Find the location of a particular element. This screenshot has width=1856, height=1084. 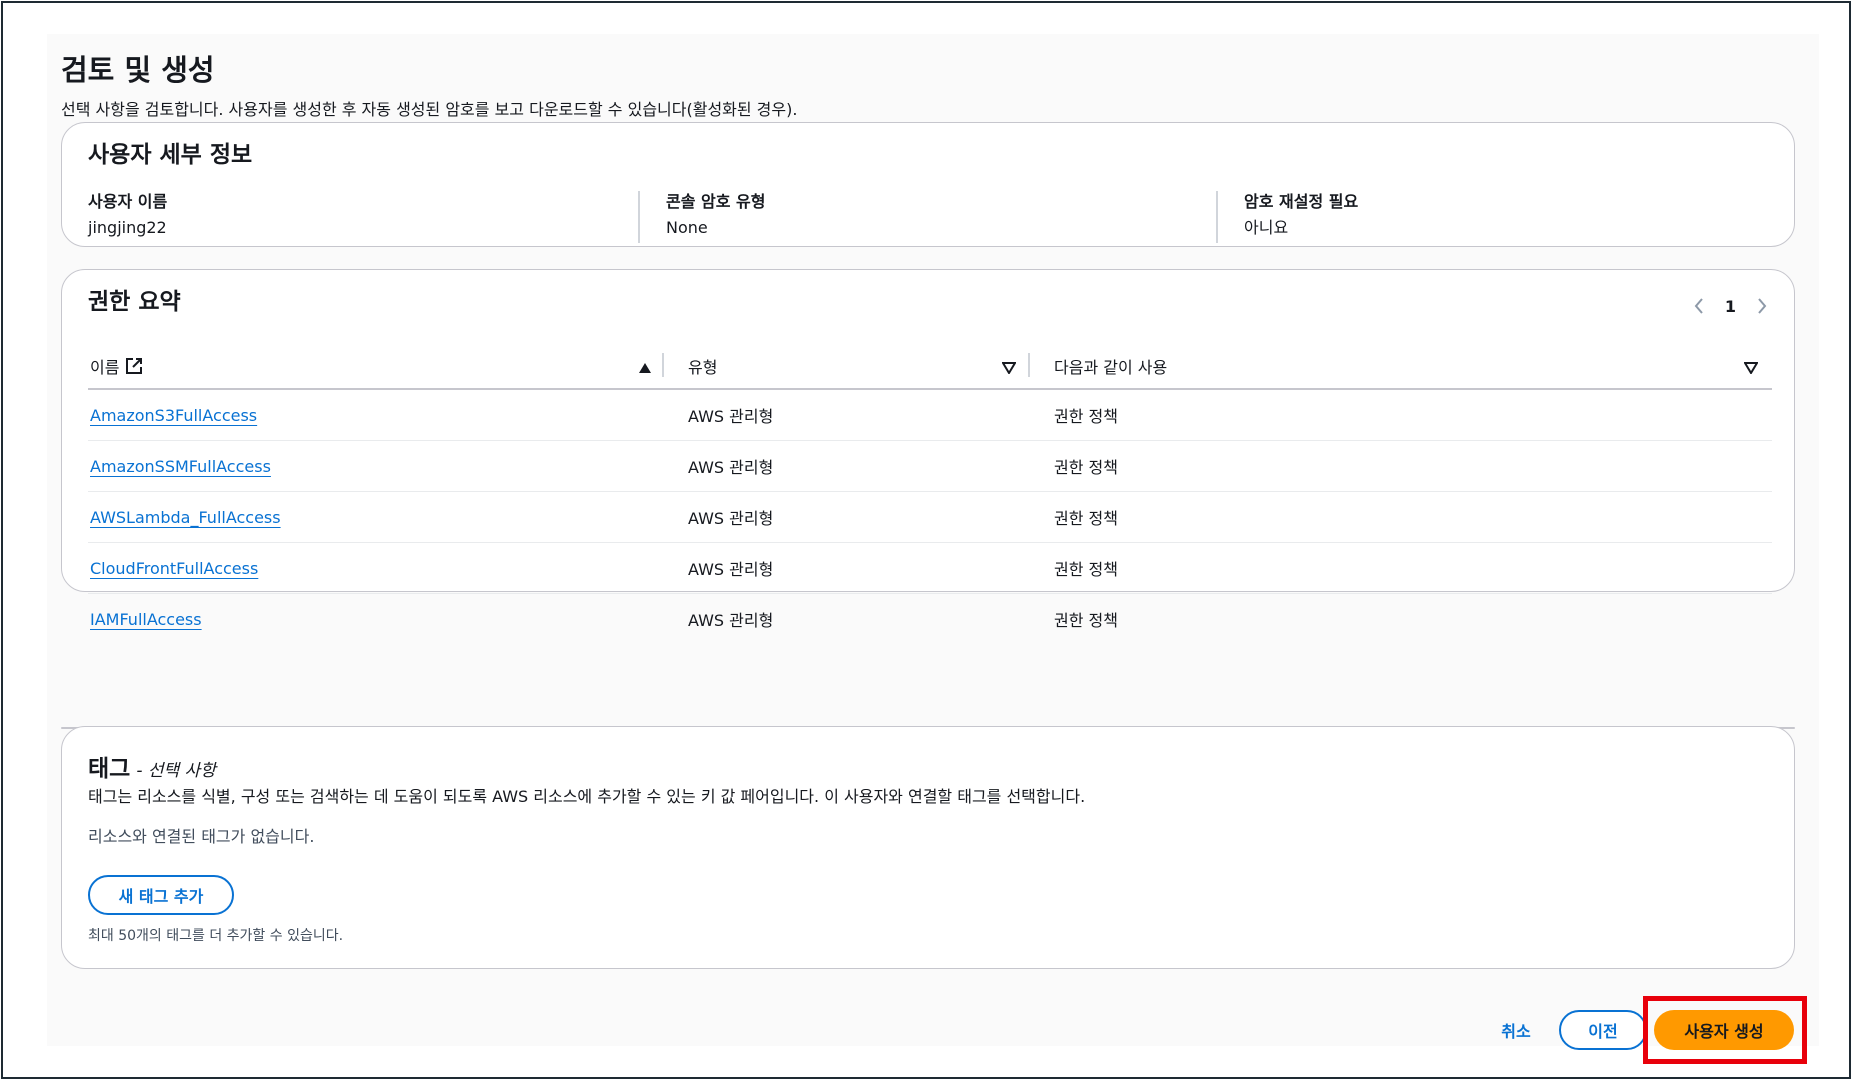

page-title: 검토 및 생성 is located at coordinates (138, 70).